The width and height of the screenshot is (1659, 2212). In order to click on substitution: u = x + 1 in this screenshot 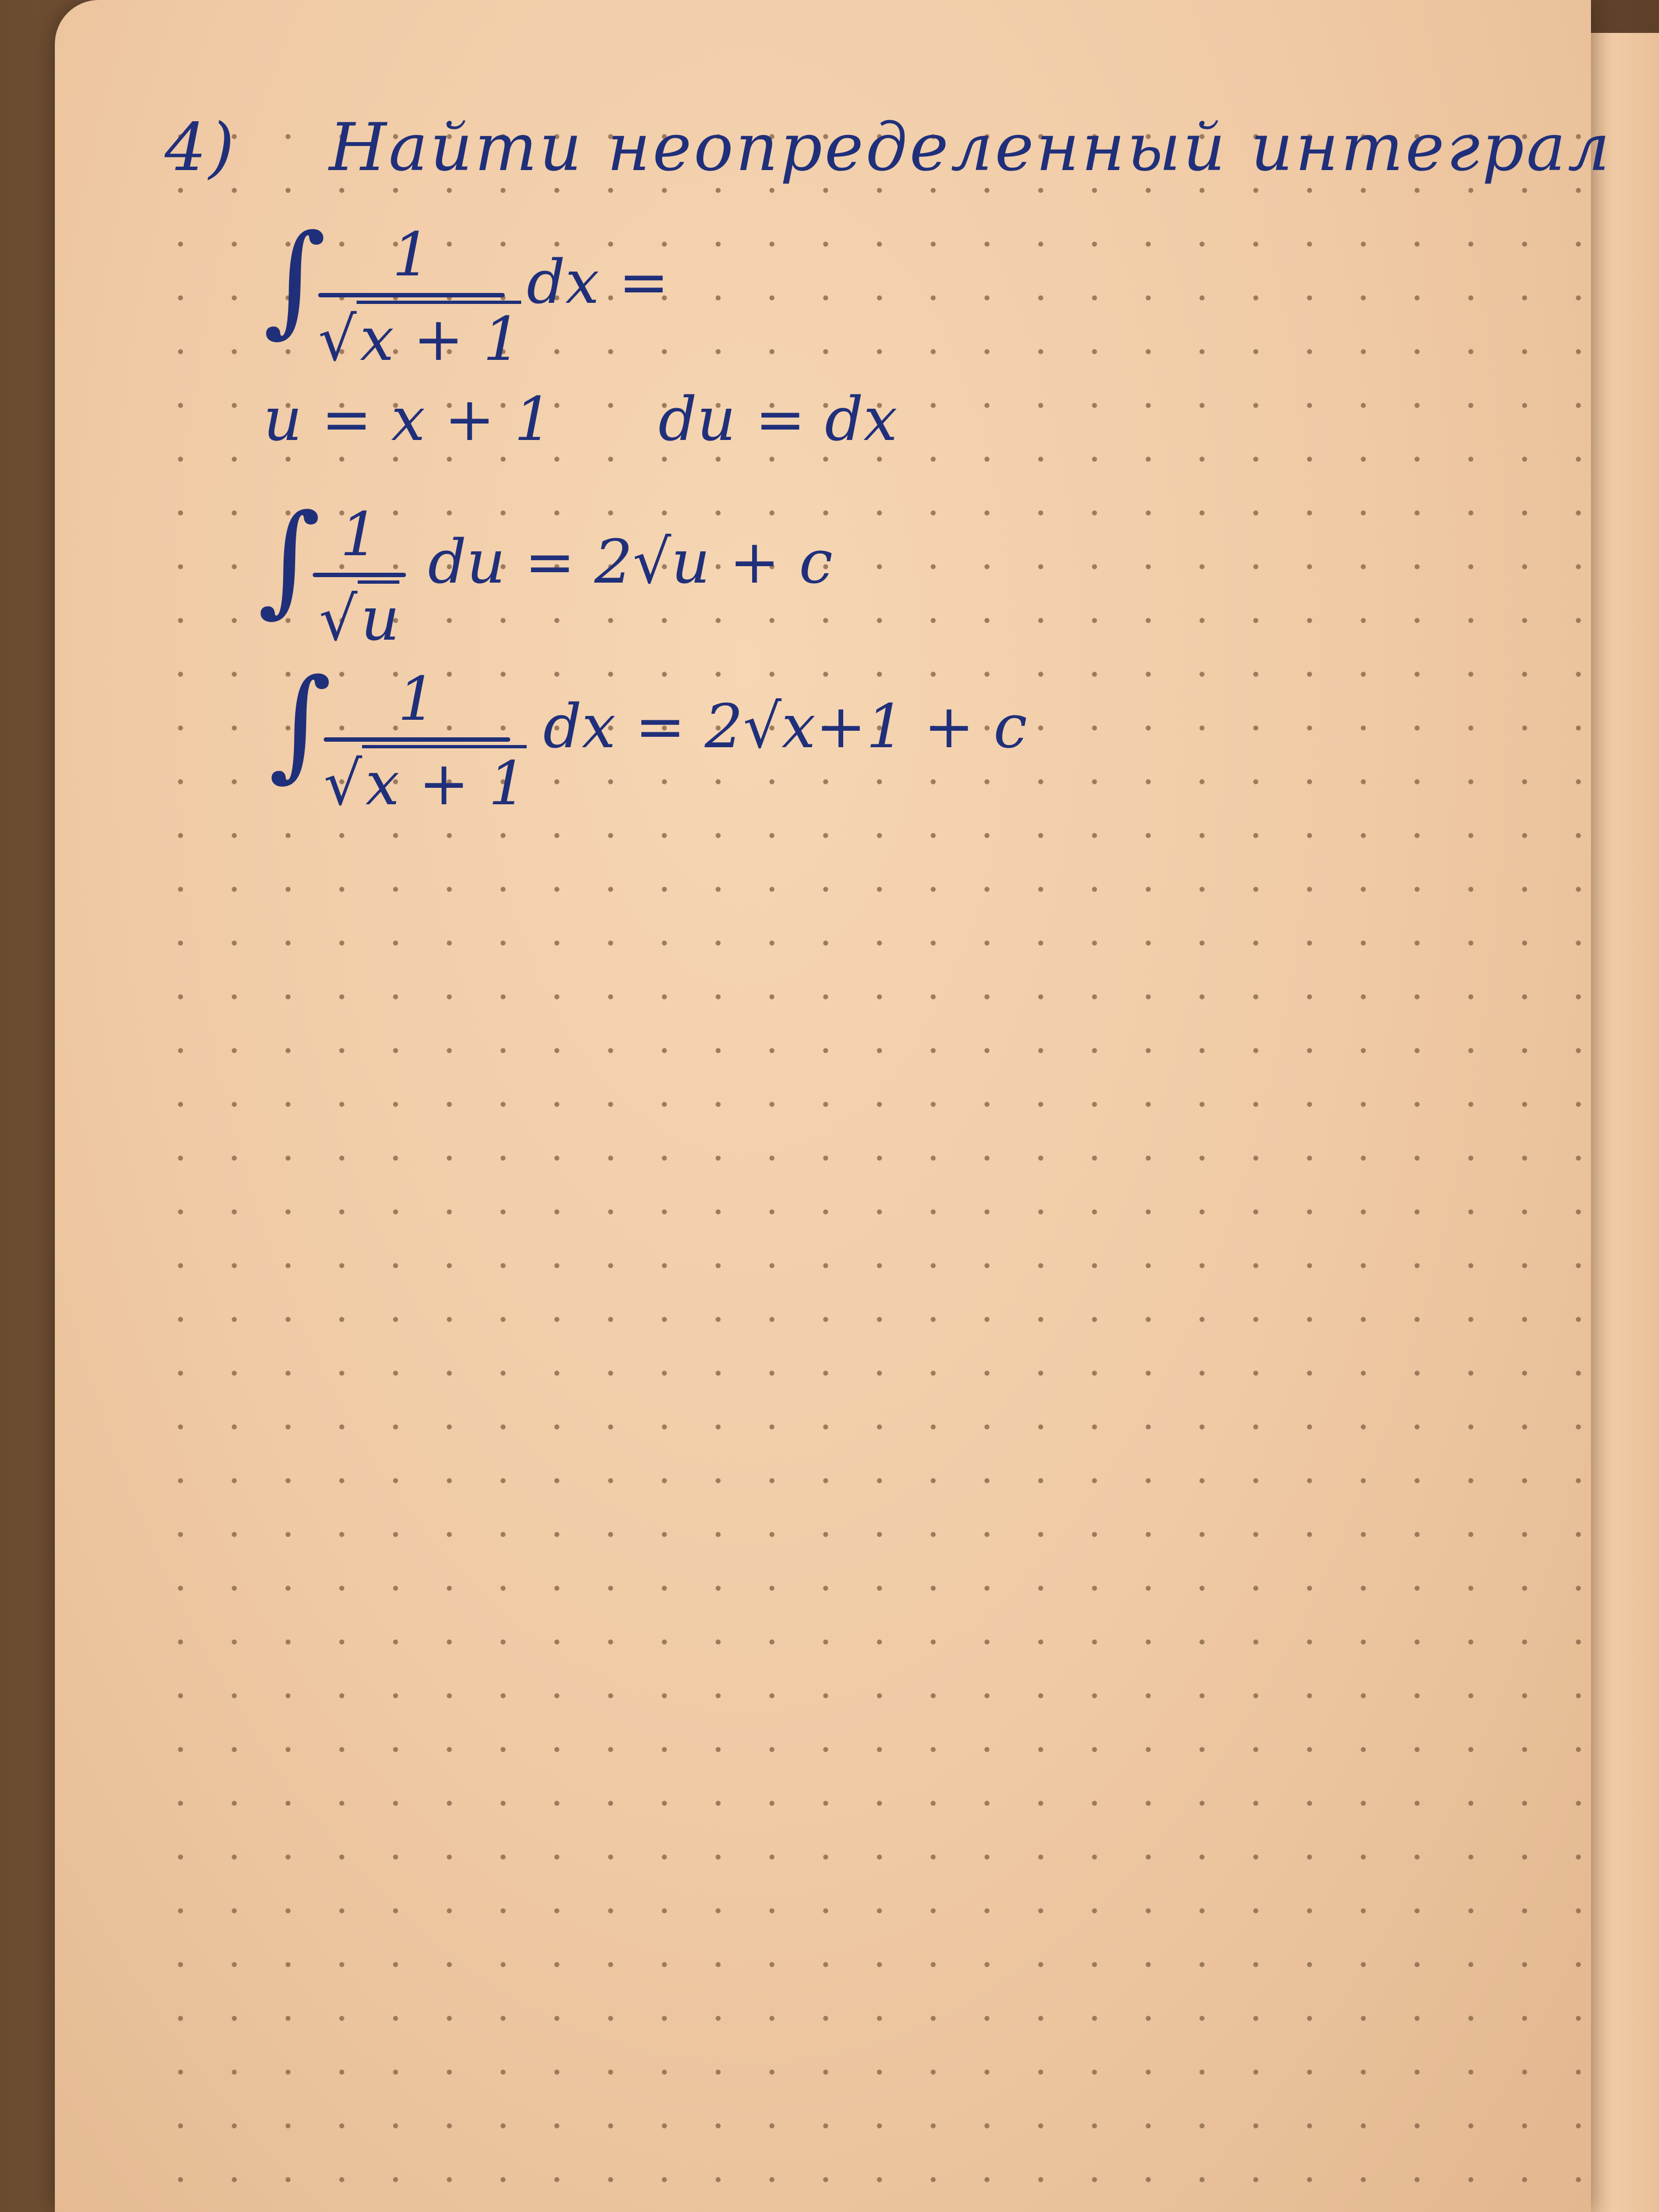, I will do `click(408, 419)`.